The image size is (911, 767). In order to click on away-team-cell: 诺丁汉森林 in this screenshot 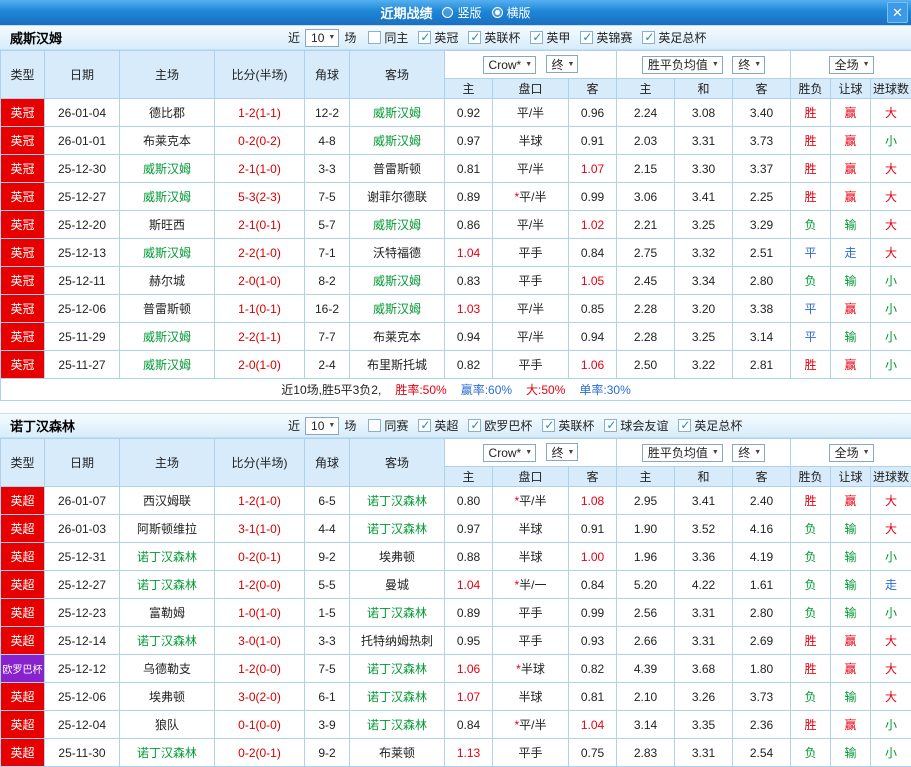, I will do `click(397, 529)`.